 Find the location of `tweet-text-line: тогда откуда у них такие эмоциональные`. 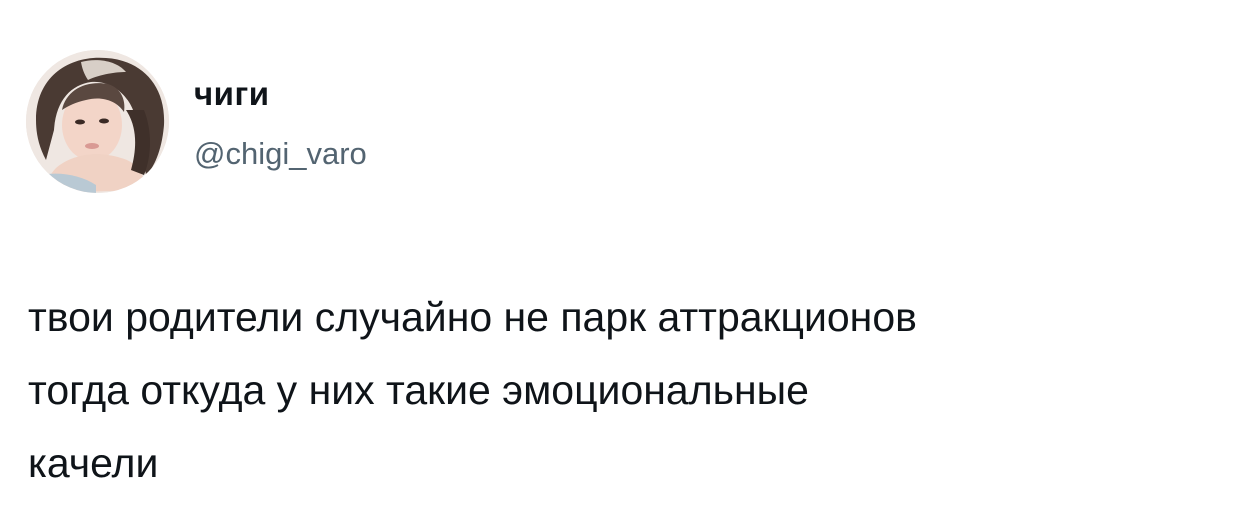

tweet-text-line: тогда откуда у них такие эмоциональные is located at coordinates (418, 390).